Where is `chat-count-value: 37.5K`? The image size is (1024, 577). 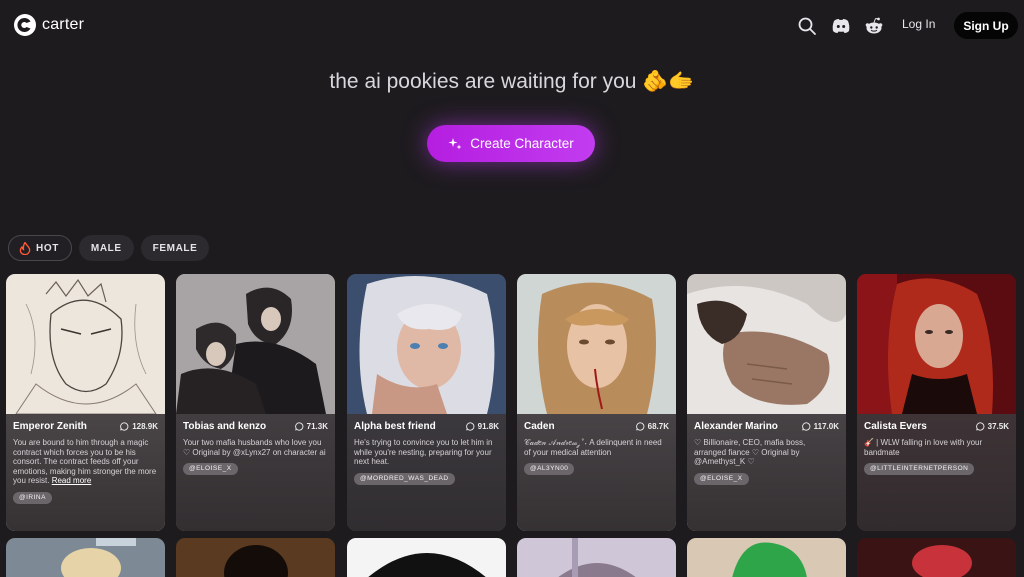 chat-count-value: 37.5K is located at coordinates (998, 426).